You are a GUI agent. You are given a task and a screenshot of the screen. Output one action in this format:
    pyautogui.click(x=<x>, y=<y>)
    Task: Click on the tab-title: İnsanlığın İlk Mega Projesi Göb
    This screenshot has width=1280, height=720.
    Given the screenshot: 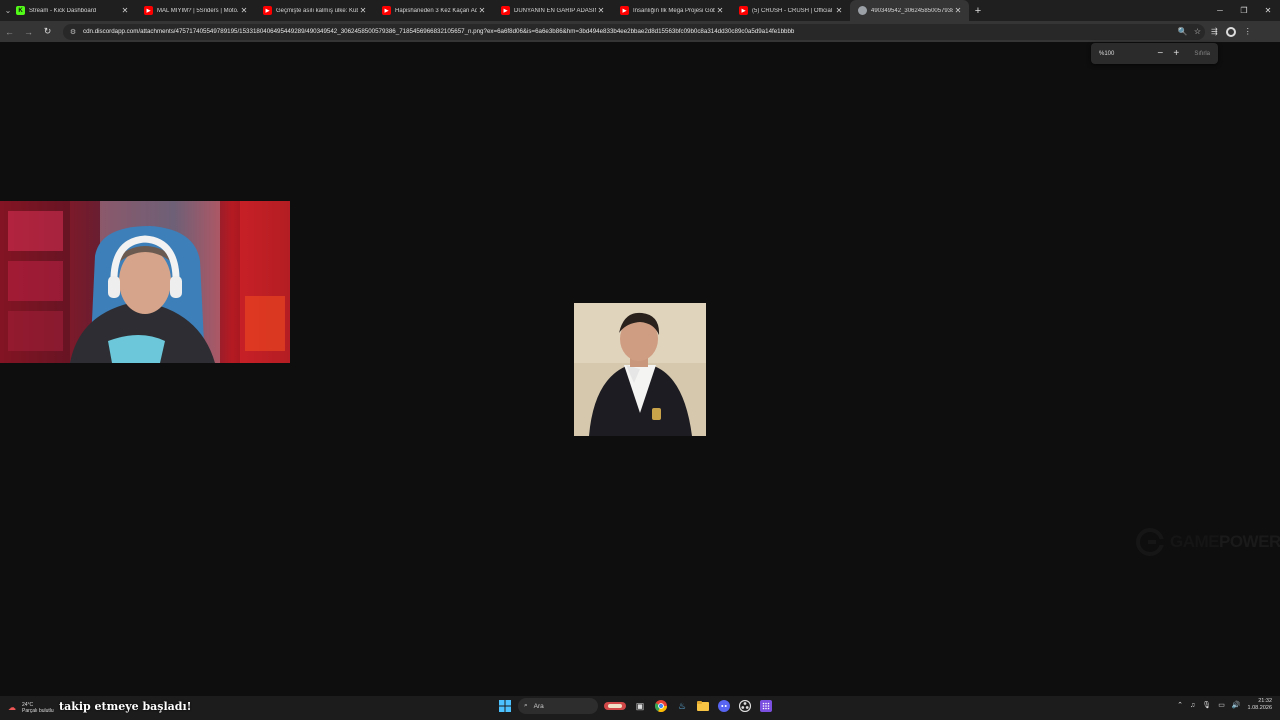 What is the action you would take?
    pyautogui.click(x=674, y=10)
    